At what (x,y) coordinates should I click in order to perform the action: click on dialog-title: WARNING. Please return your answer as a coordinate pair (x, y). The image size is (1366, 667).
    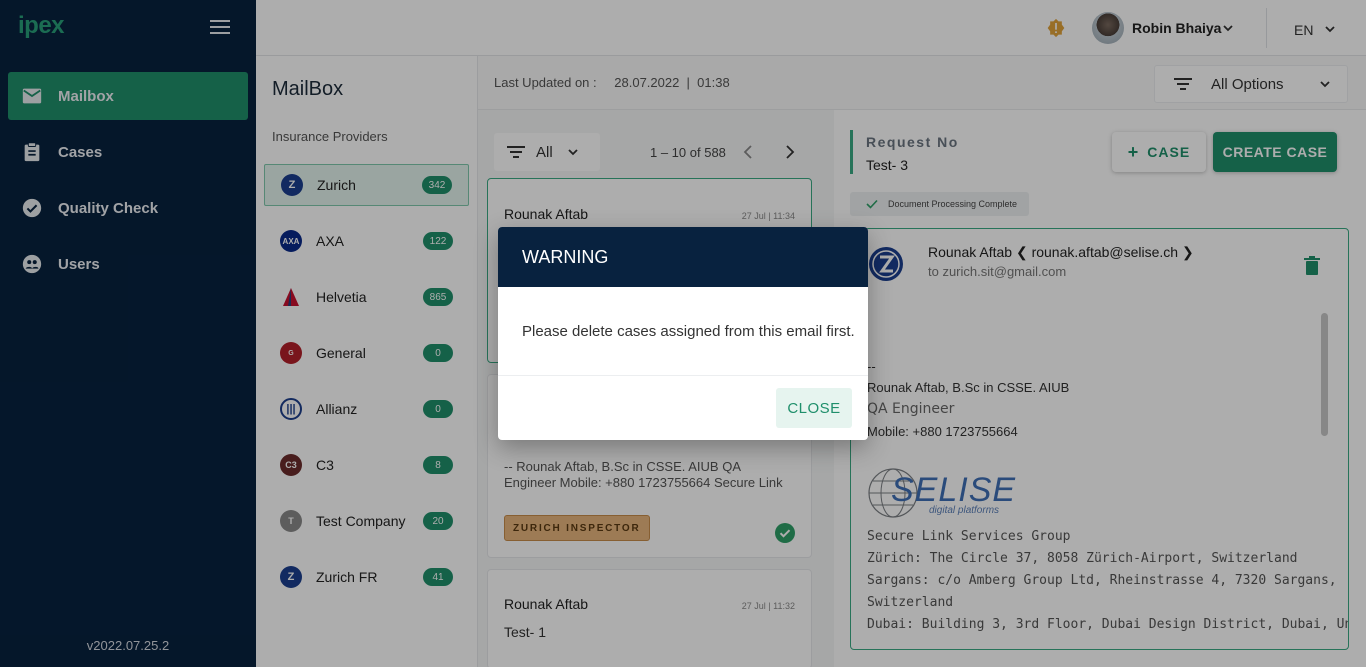
    Looking at the image, I should click on (683, 257).